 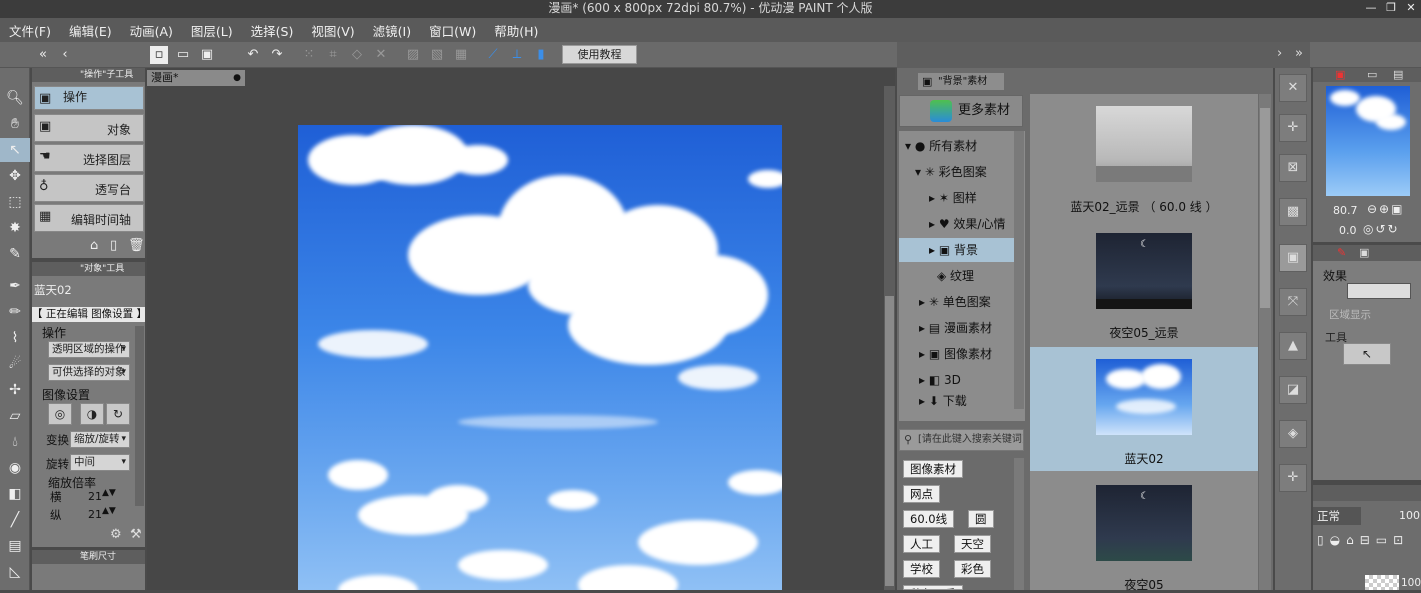 I want to click on thumbnail-scroll-thumb, so click(x=1265, y=208).